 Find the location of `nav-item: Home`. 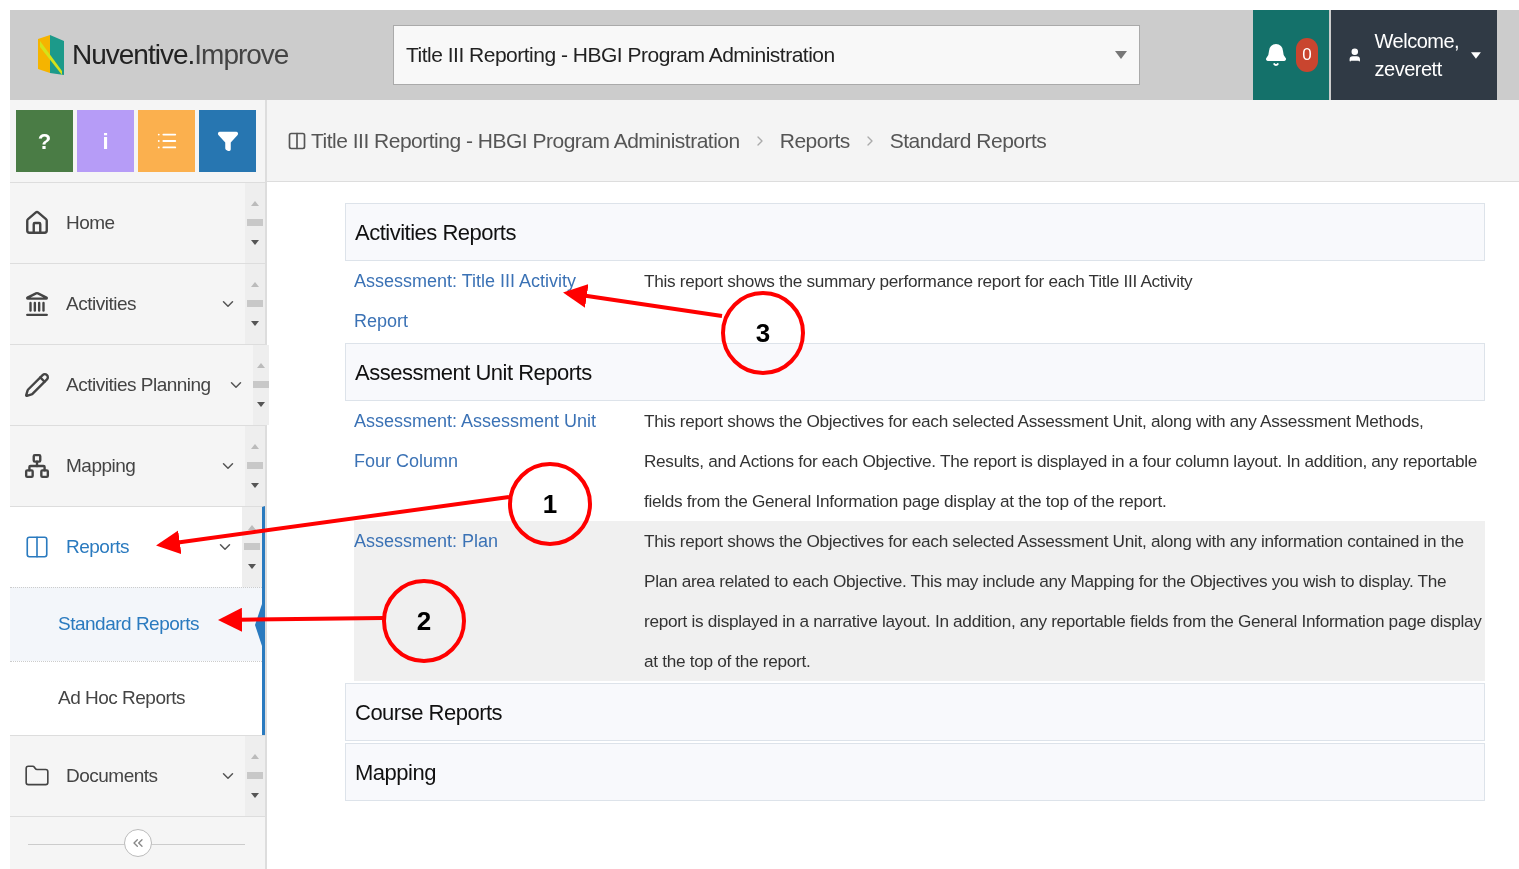

nav-item: Home is located at coordinates (127, 223).